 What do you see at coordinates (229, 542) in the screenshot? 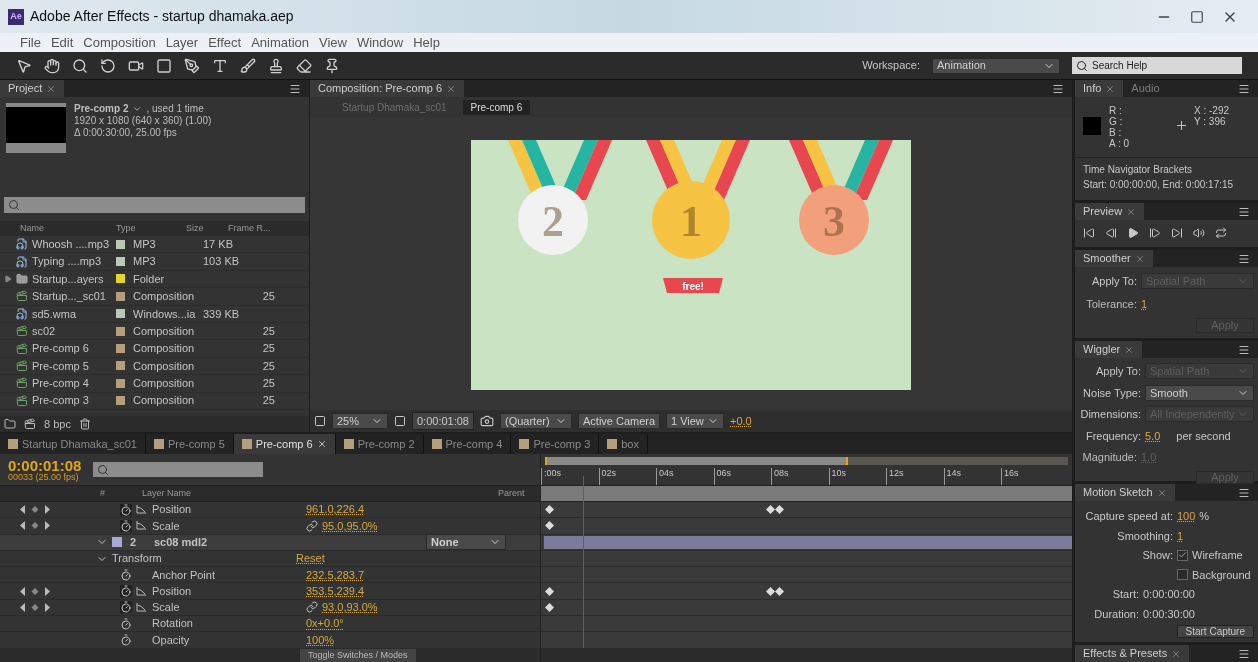
I see `layer-name: sc08 mdl2` at bounding box center [229, 542].